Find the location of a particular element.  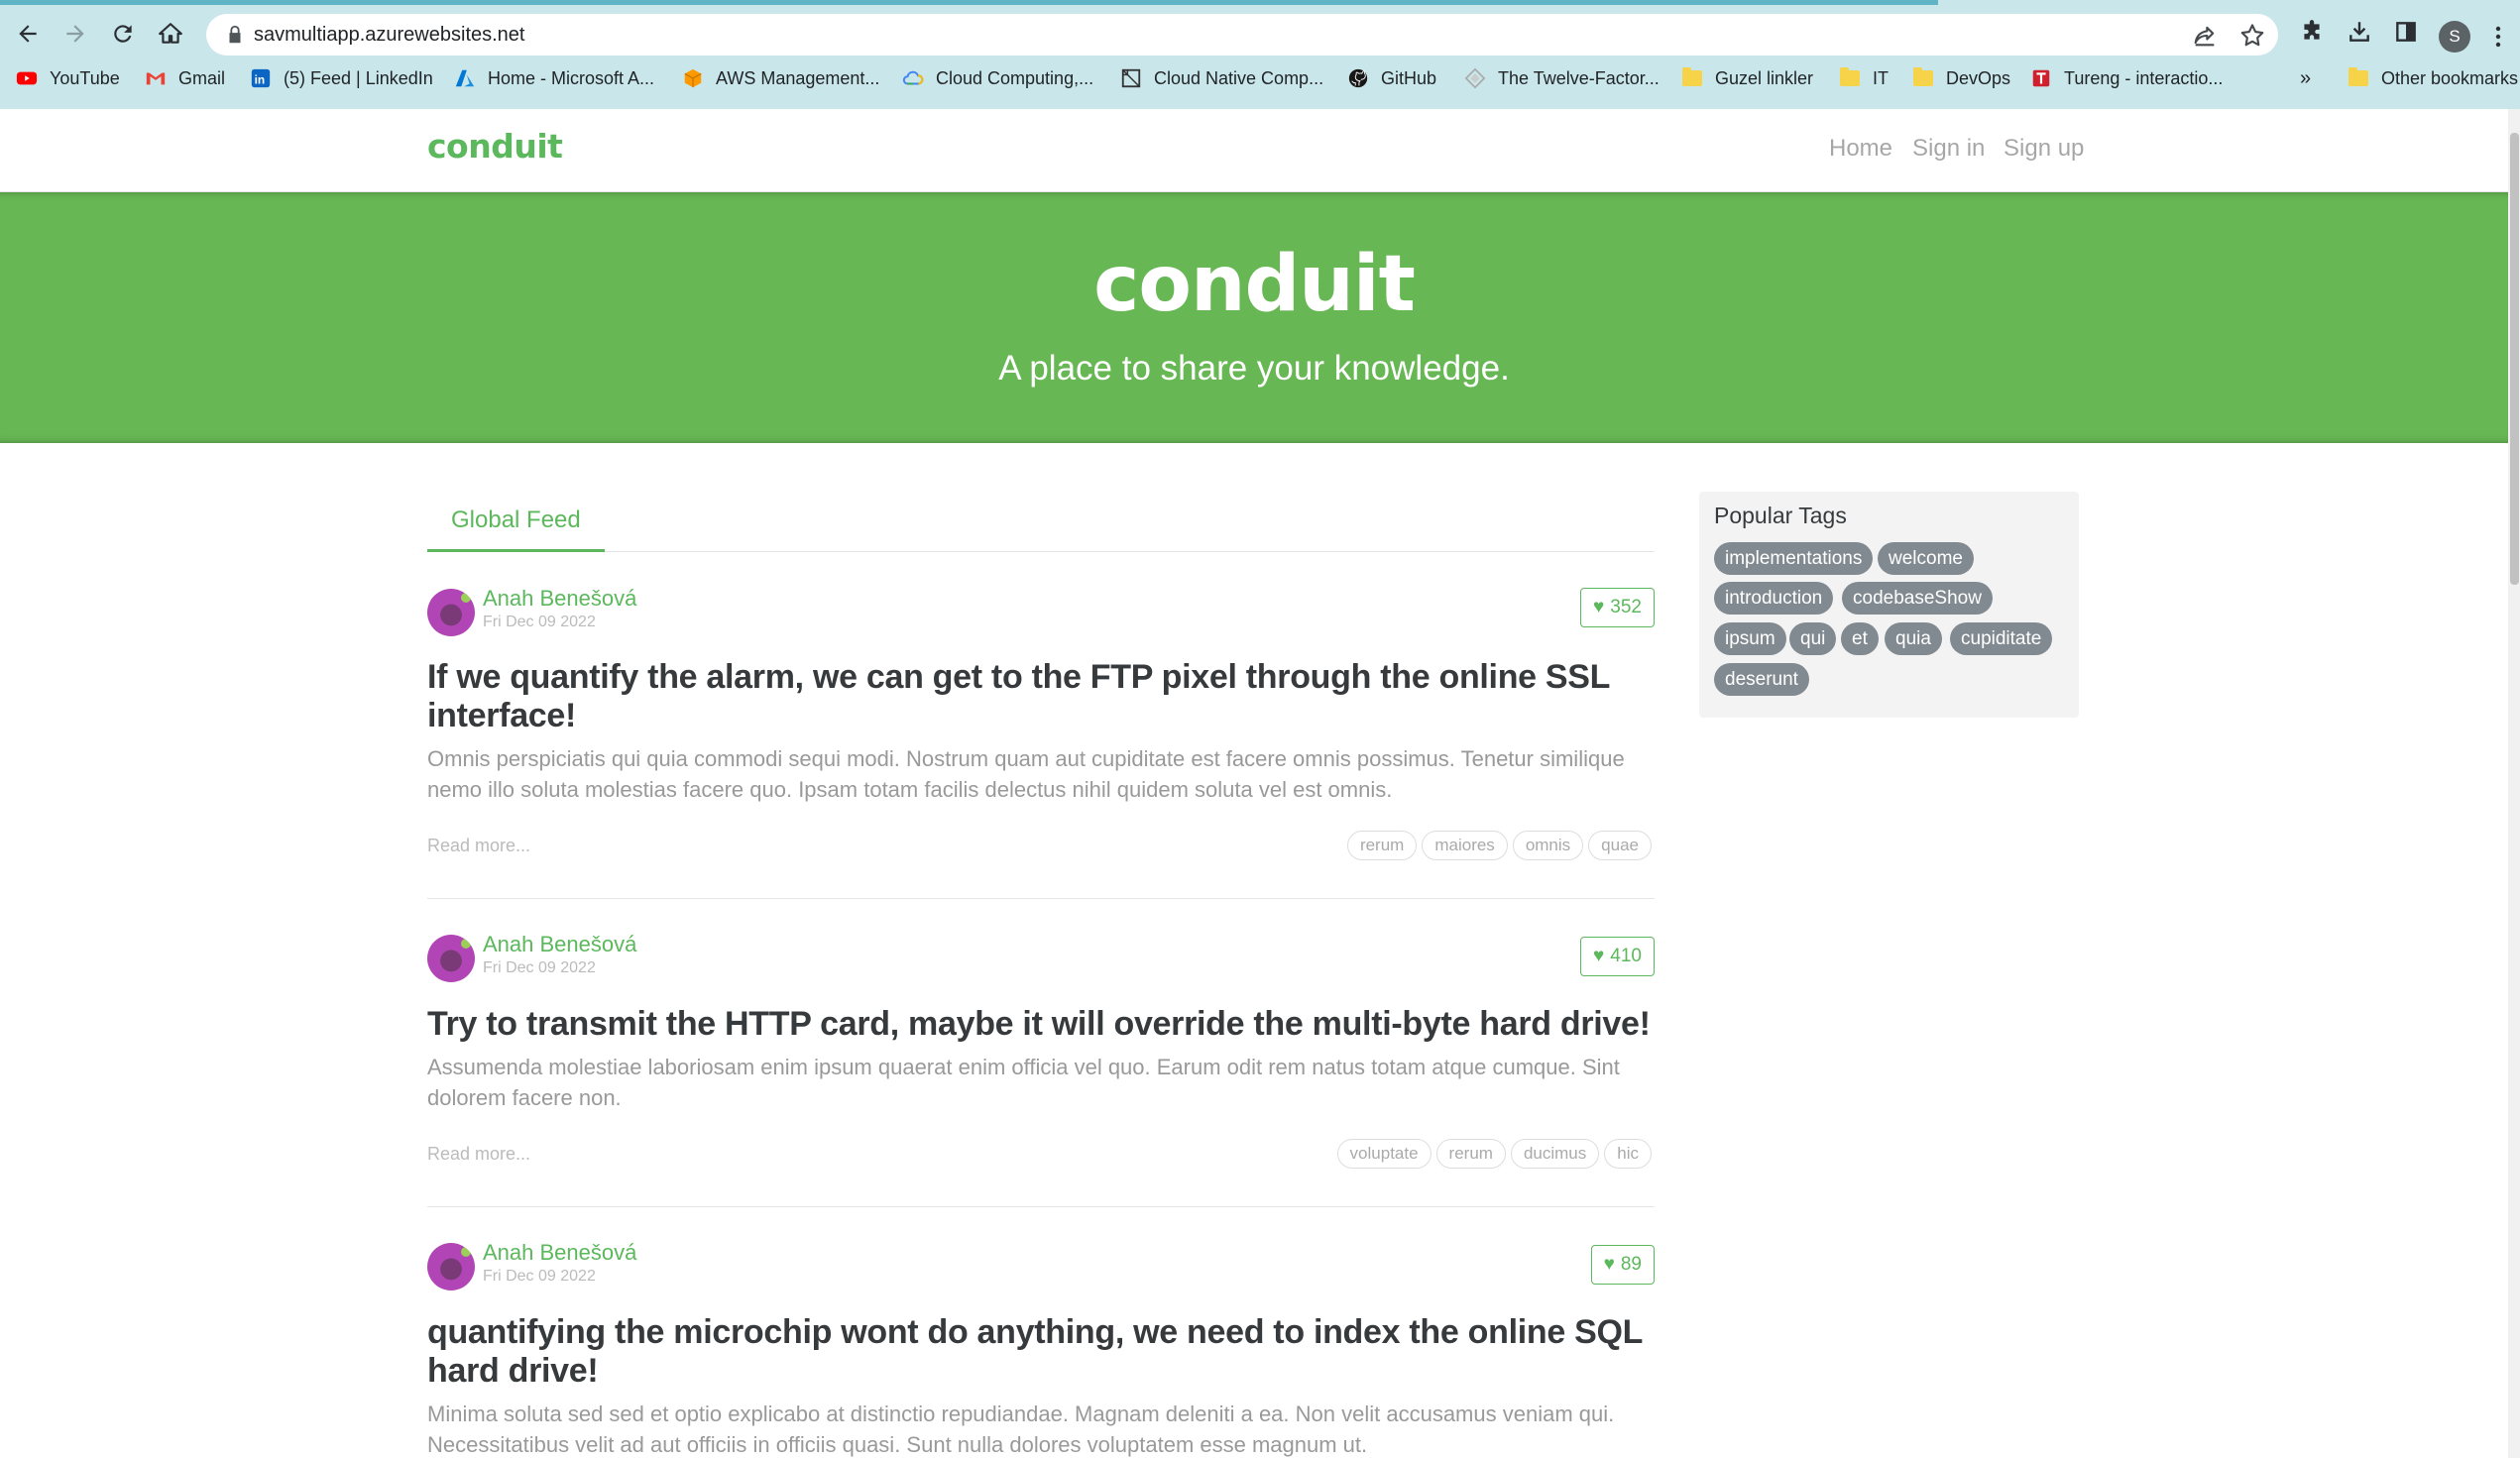

tag-pill: hic is located at coordinates (1628, 1154).